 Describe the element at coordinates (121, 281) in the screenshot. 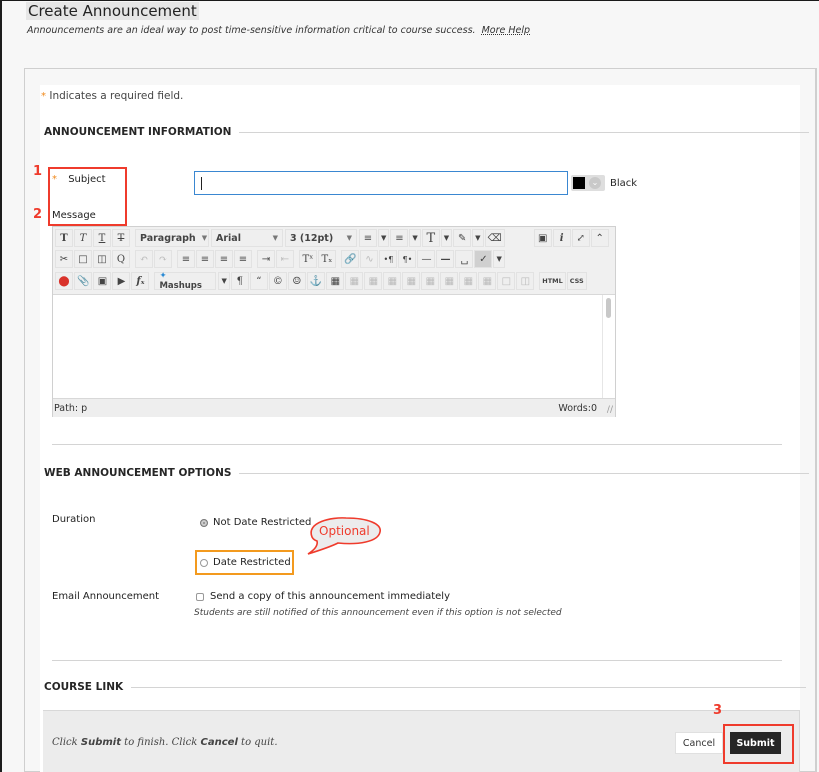

I see `media-icon: ▶` at that location.